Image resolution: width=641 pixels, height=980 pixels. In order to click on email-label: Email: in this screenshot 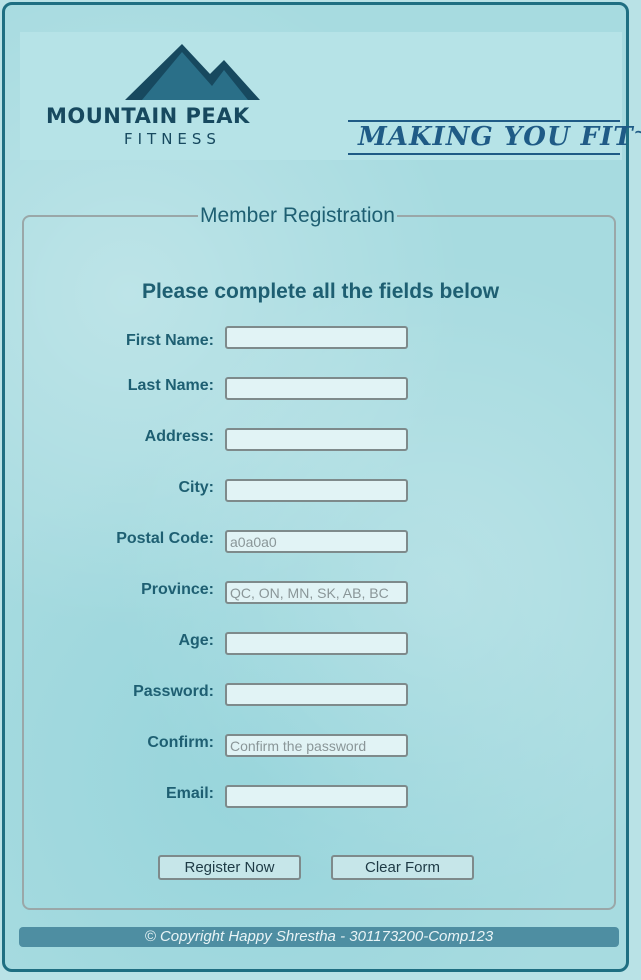, I will do `click(189, 793)`.